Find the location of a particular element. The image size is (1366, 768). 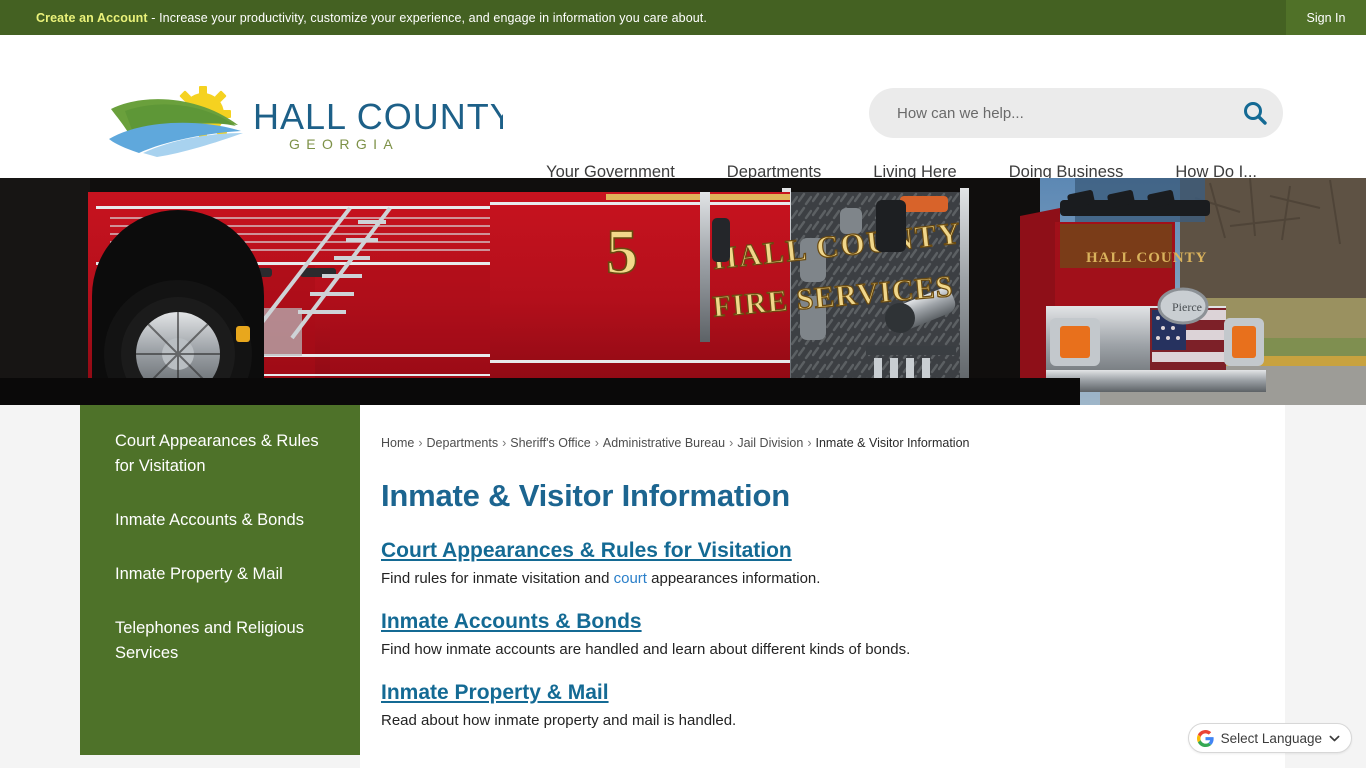

link-court-appearances: Court Appearances & Rules for Visitation is located at coordinates (586, 550).